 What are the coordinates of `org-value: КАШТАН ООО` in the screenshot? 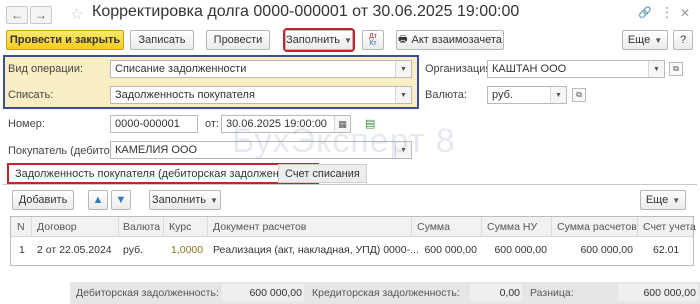 It's located at (529, 69).